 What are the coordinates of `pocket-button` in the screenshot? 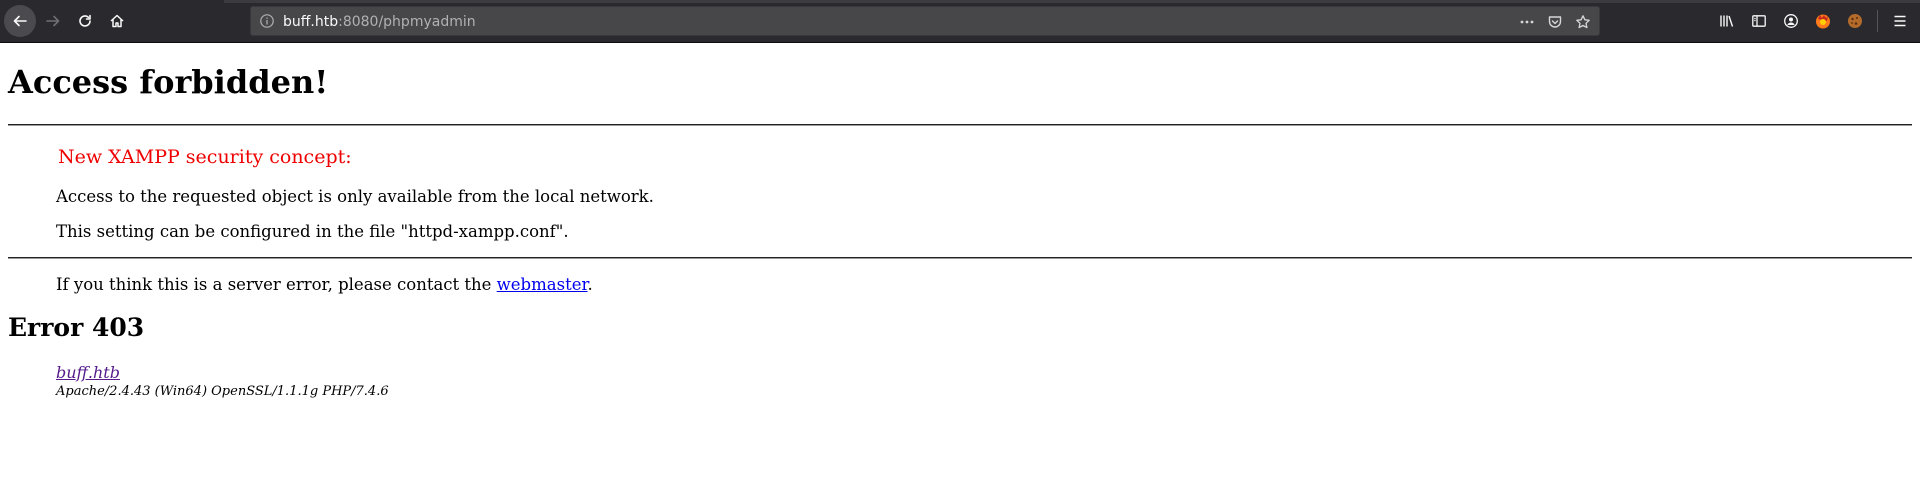 It's located at (1555, 22).